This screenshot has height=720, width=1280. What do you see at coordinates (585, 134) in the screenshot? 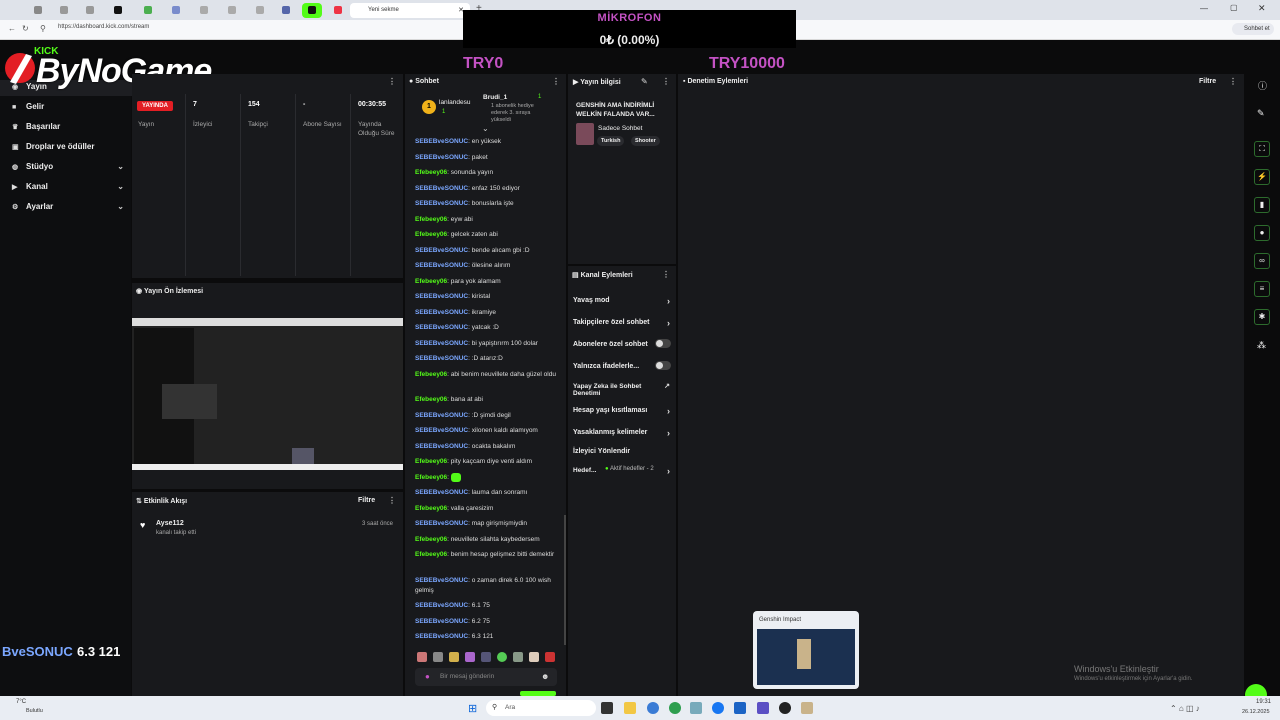
I see `category-thumbnail` at bounding box center [585, 134].